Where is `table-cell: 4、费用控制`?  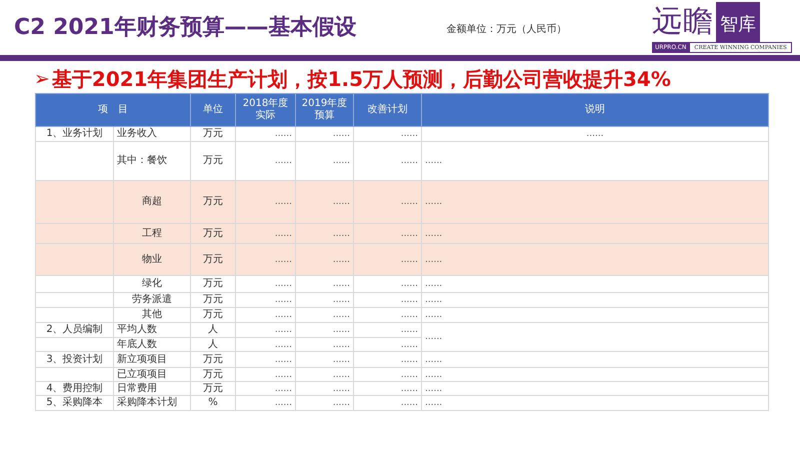
table-cell: 4、费用控制 is located at coordinates (75, 389).